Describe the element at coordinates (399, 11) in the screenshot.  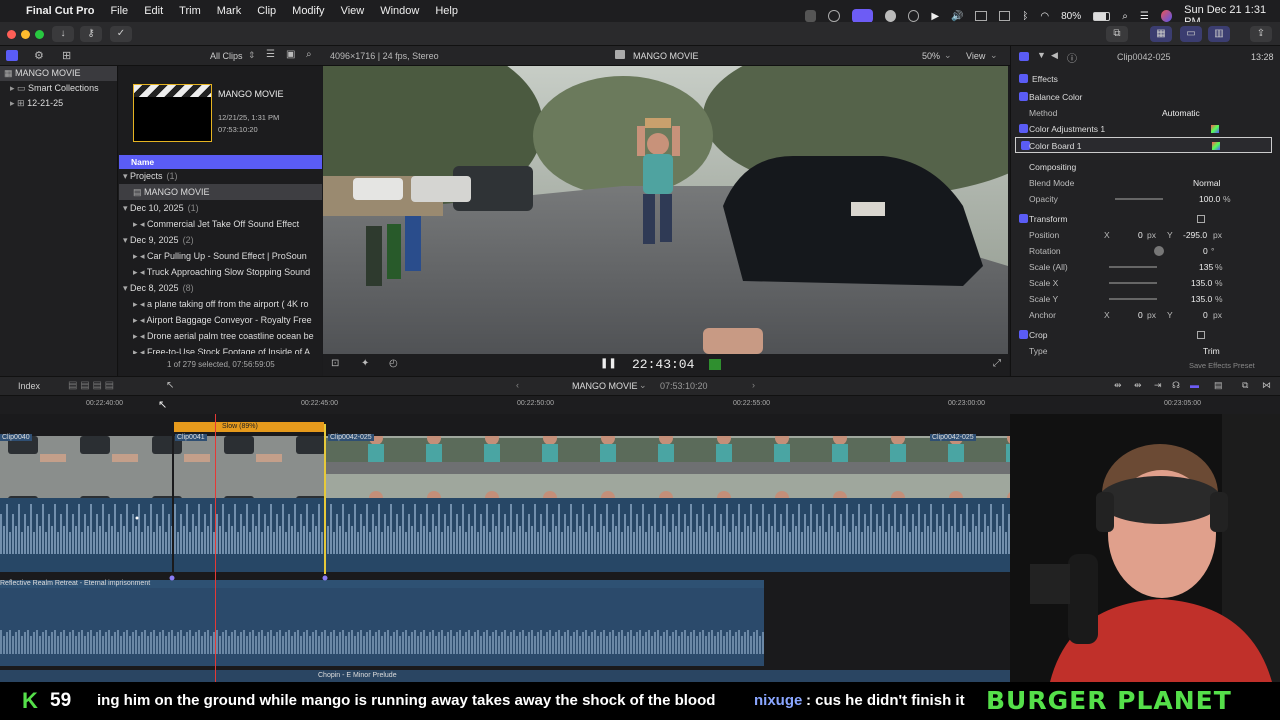
I see `menu-window: Window` at that location.